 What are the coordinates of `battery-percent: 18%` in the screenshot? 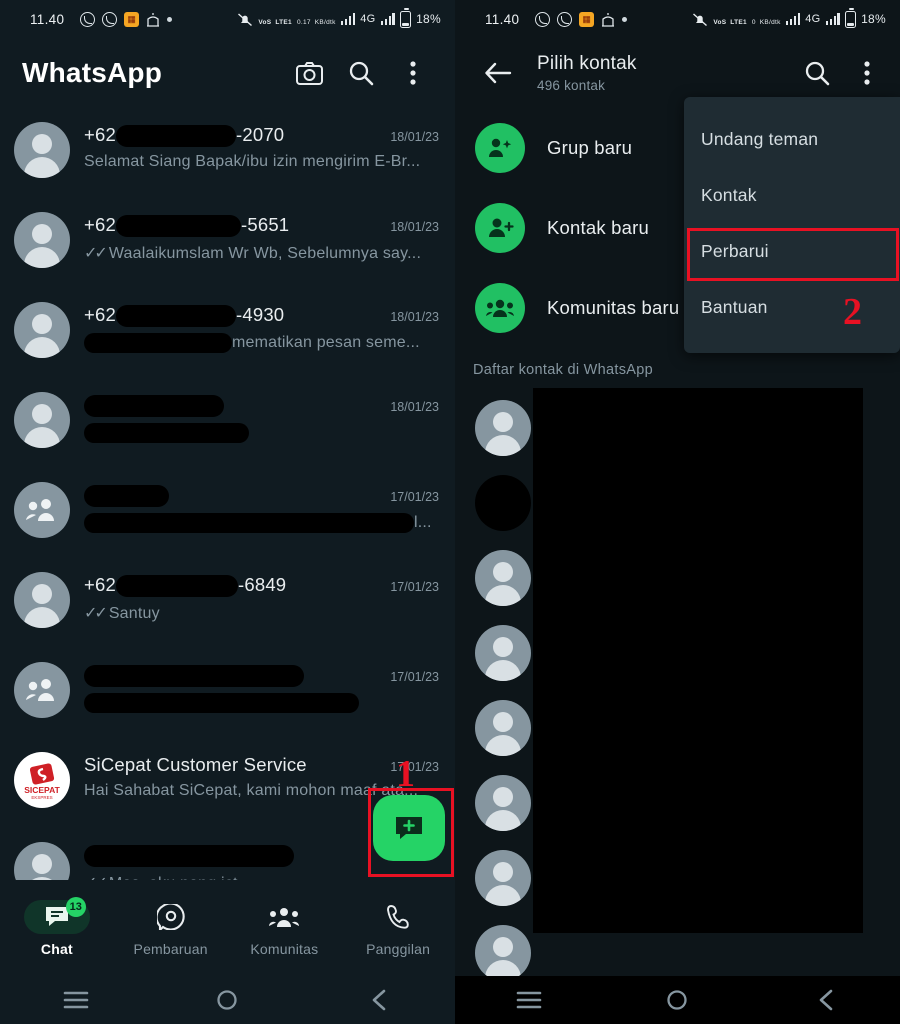 It's located at (873, 19).